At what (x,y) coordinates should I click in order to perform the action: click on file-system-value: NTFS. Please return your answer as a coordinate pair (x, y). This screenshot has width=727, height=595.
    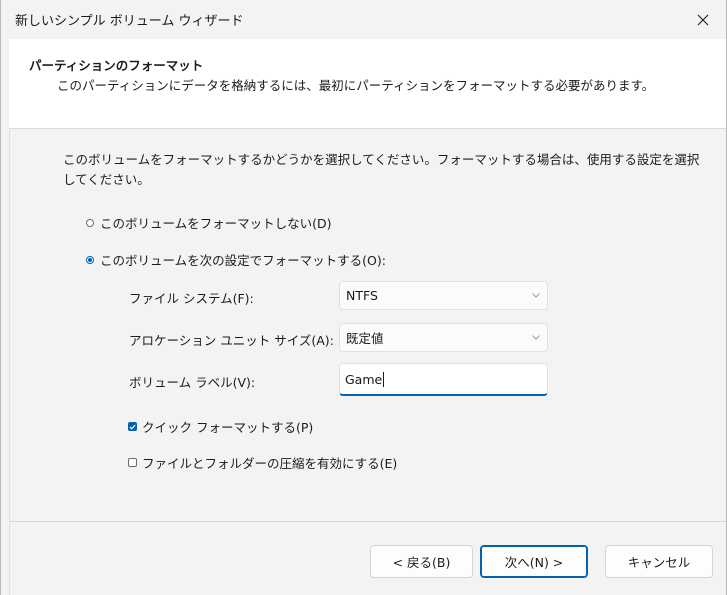
    Looking at the image, I should click on (362, 295).